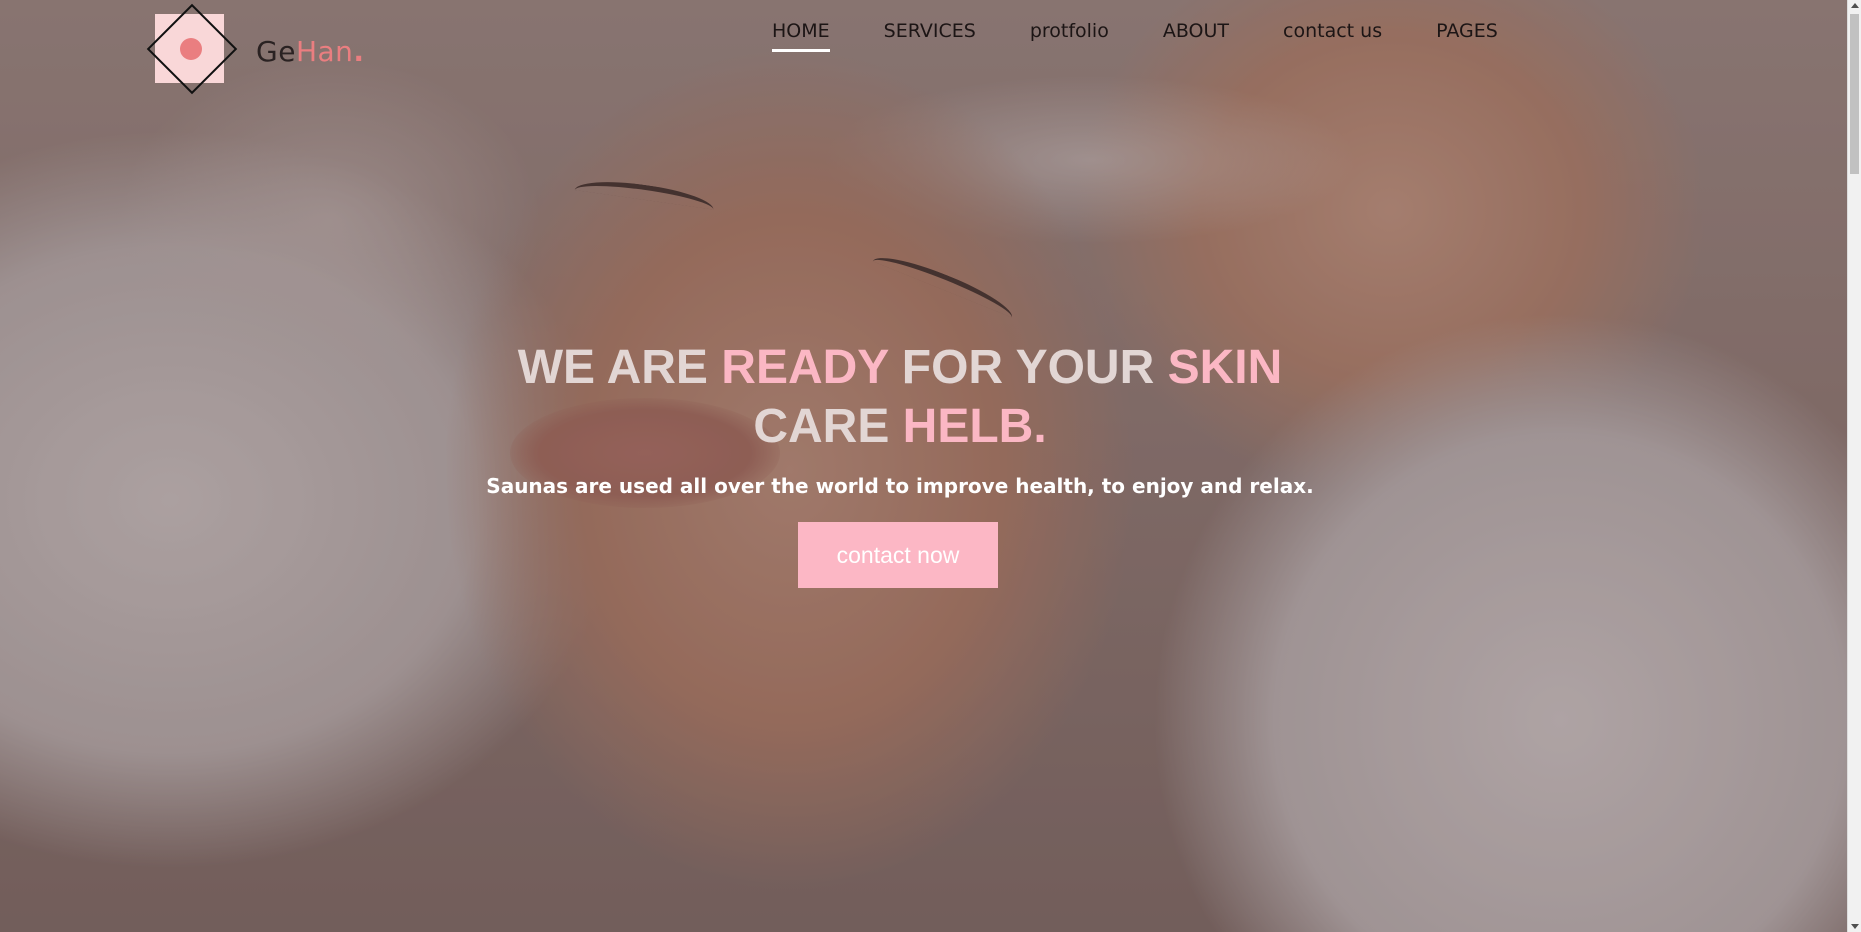 This screenshot has width=1861, height=932. Describe the element at coordinates (1332, 34) in the screenshot. I see `nav-item-contact: contact us` at that location.